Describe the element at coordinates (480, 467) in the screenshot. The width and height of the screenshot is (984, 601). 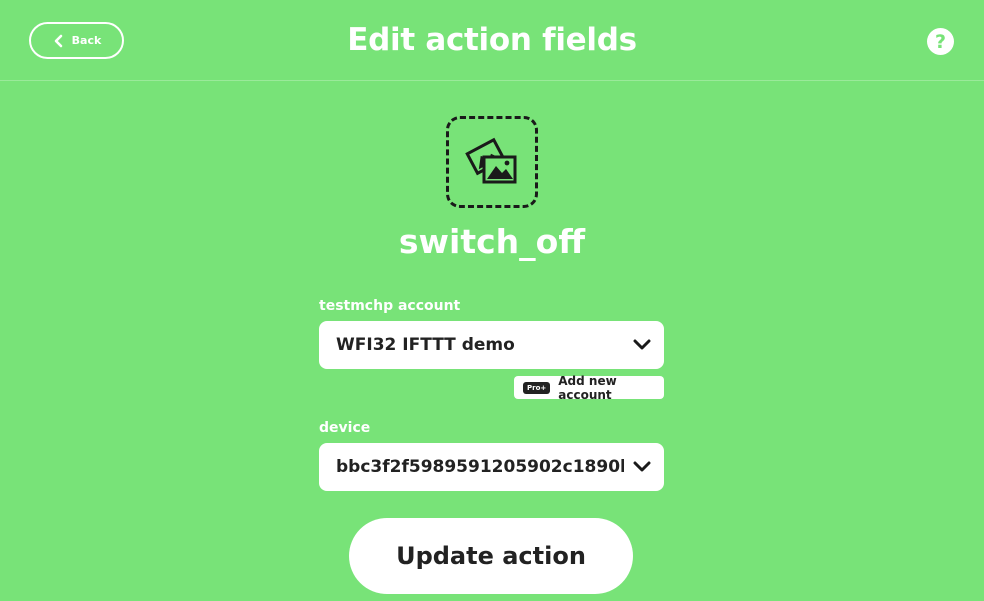
I see `device-select-value: bbc3f2f5989591205902c1890b` at that location.